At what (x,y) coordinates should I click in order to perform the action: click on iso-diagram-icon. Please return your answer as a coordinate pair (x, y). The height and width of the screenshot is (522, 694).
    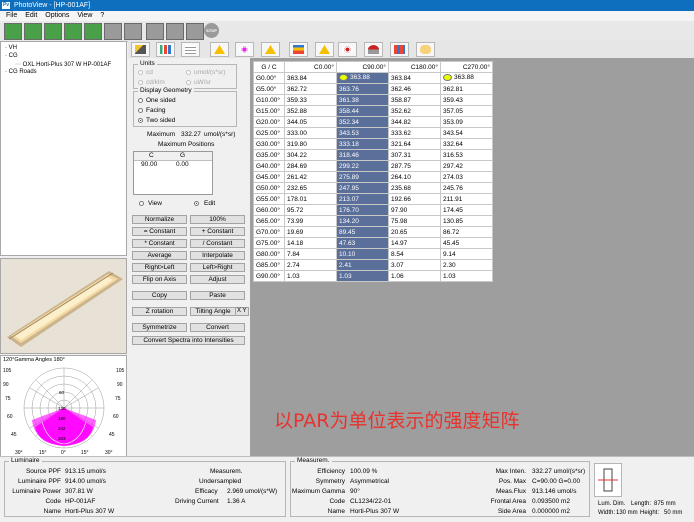
    Looking at the image, I should click on (270, 49).